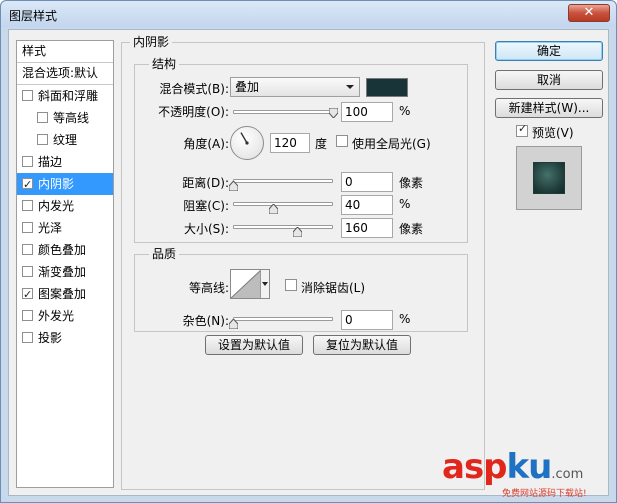 The width and height of the screenshot is (617, 503). I want to click on angle-label: 角度(A):, so click(206, 144).